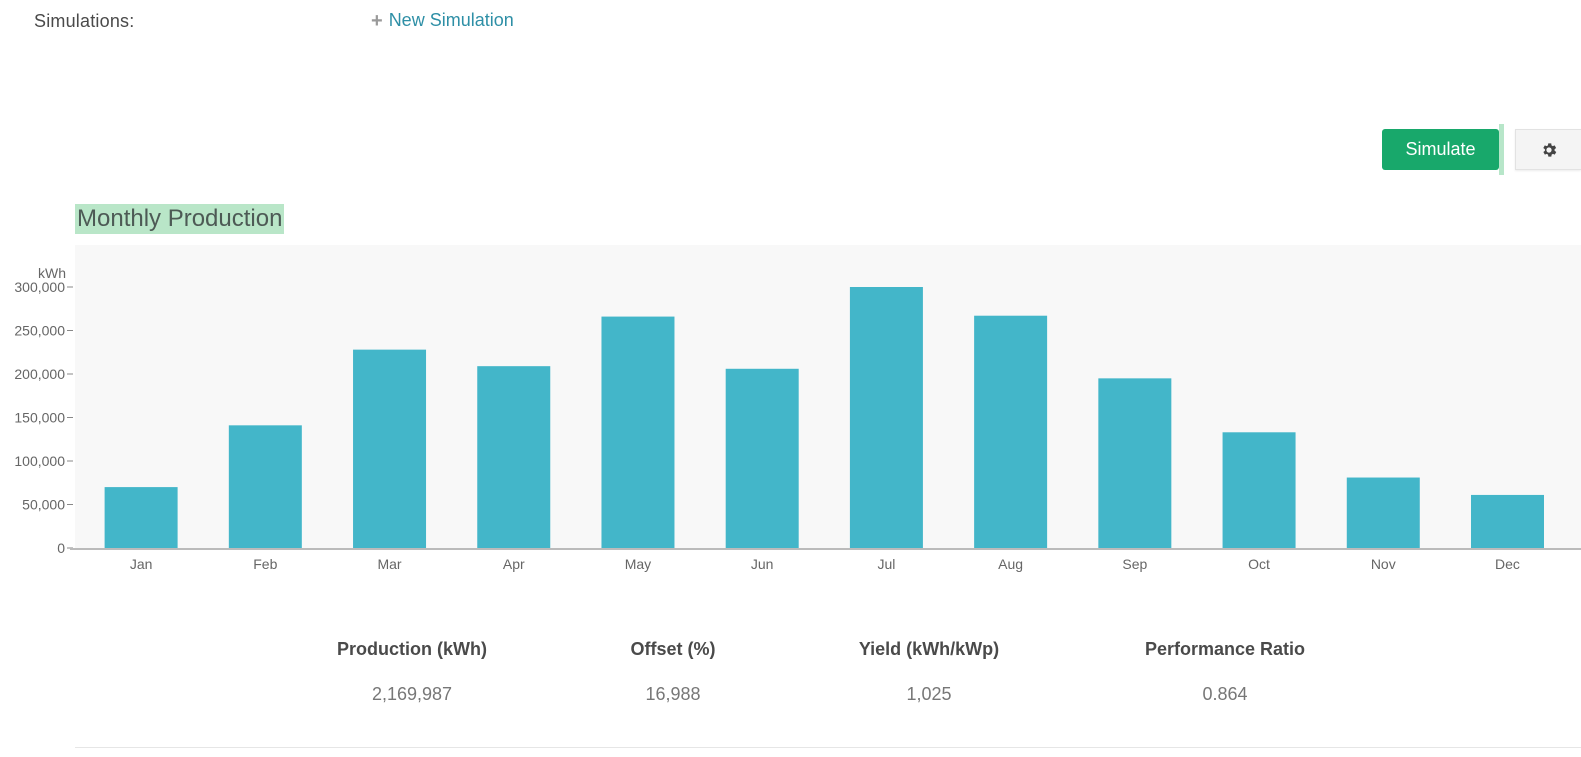  Describe the element at coordinates (1135, 463) in the screenshot. I see `bar-sep` at that location.